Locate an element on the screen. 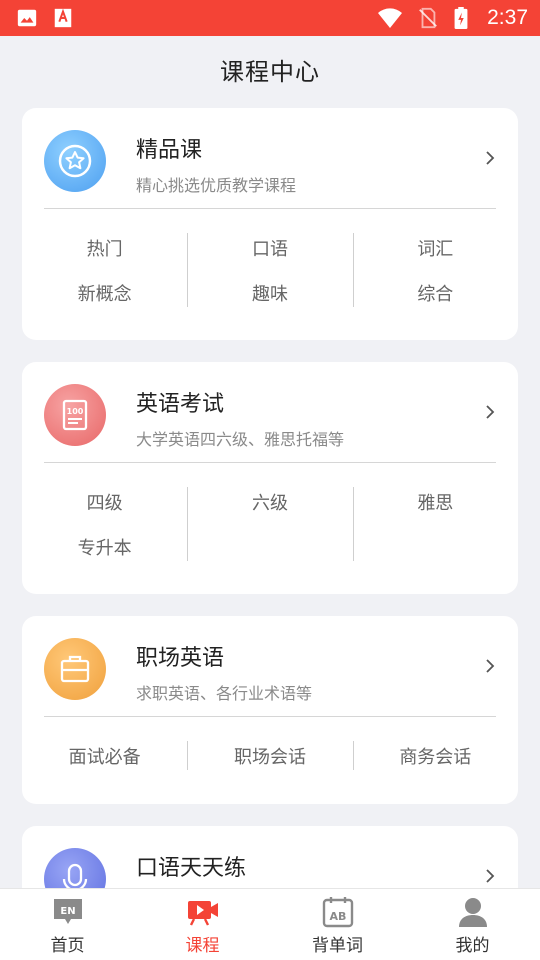 The height and width of the screenshot is (960, 540). tag-speaking: 口语 is located at coordinates (270, 261).